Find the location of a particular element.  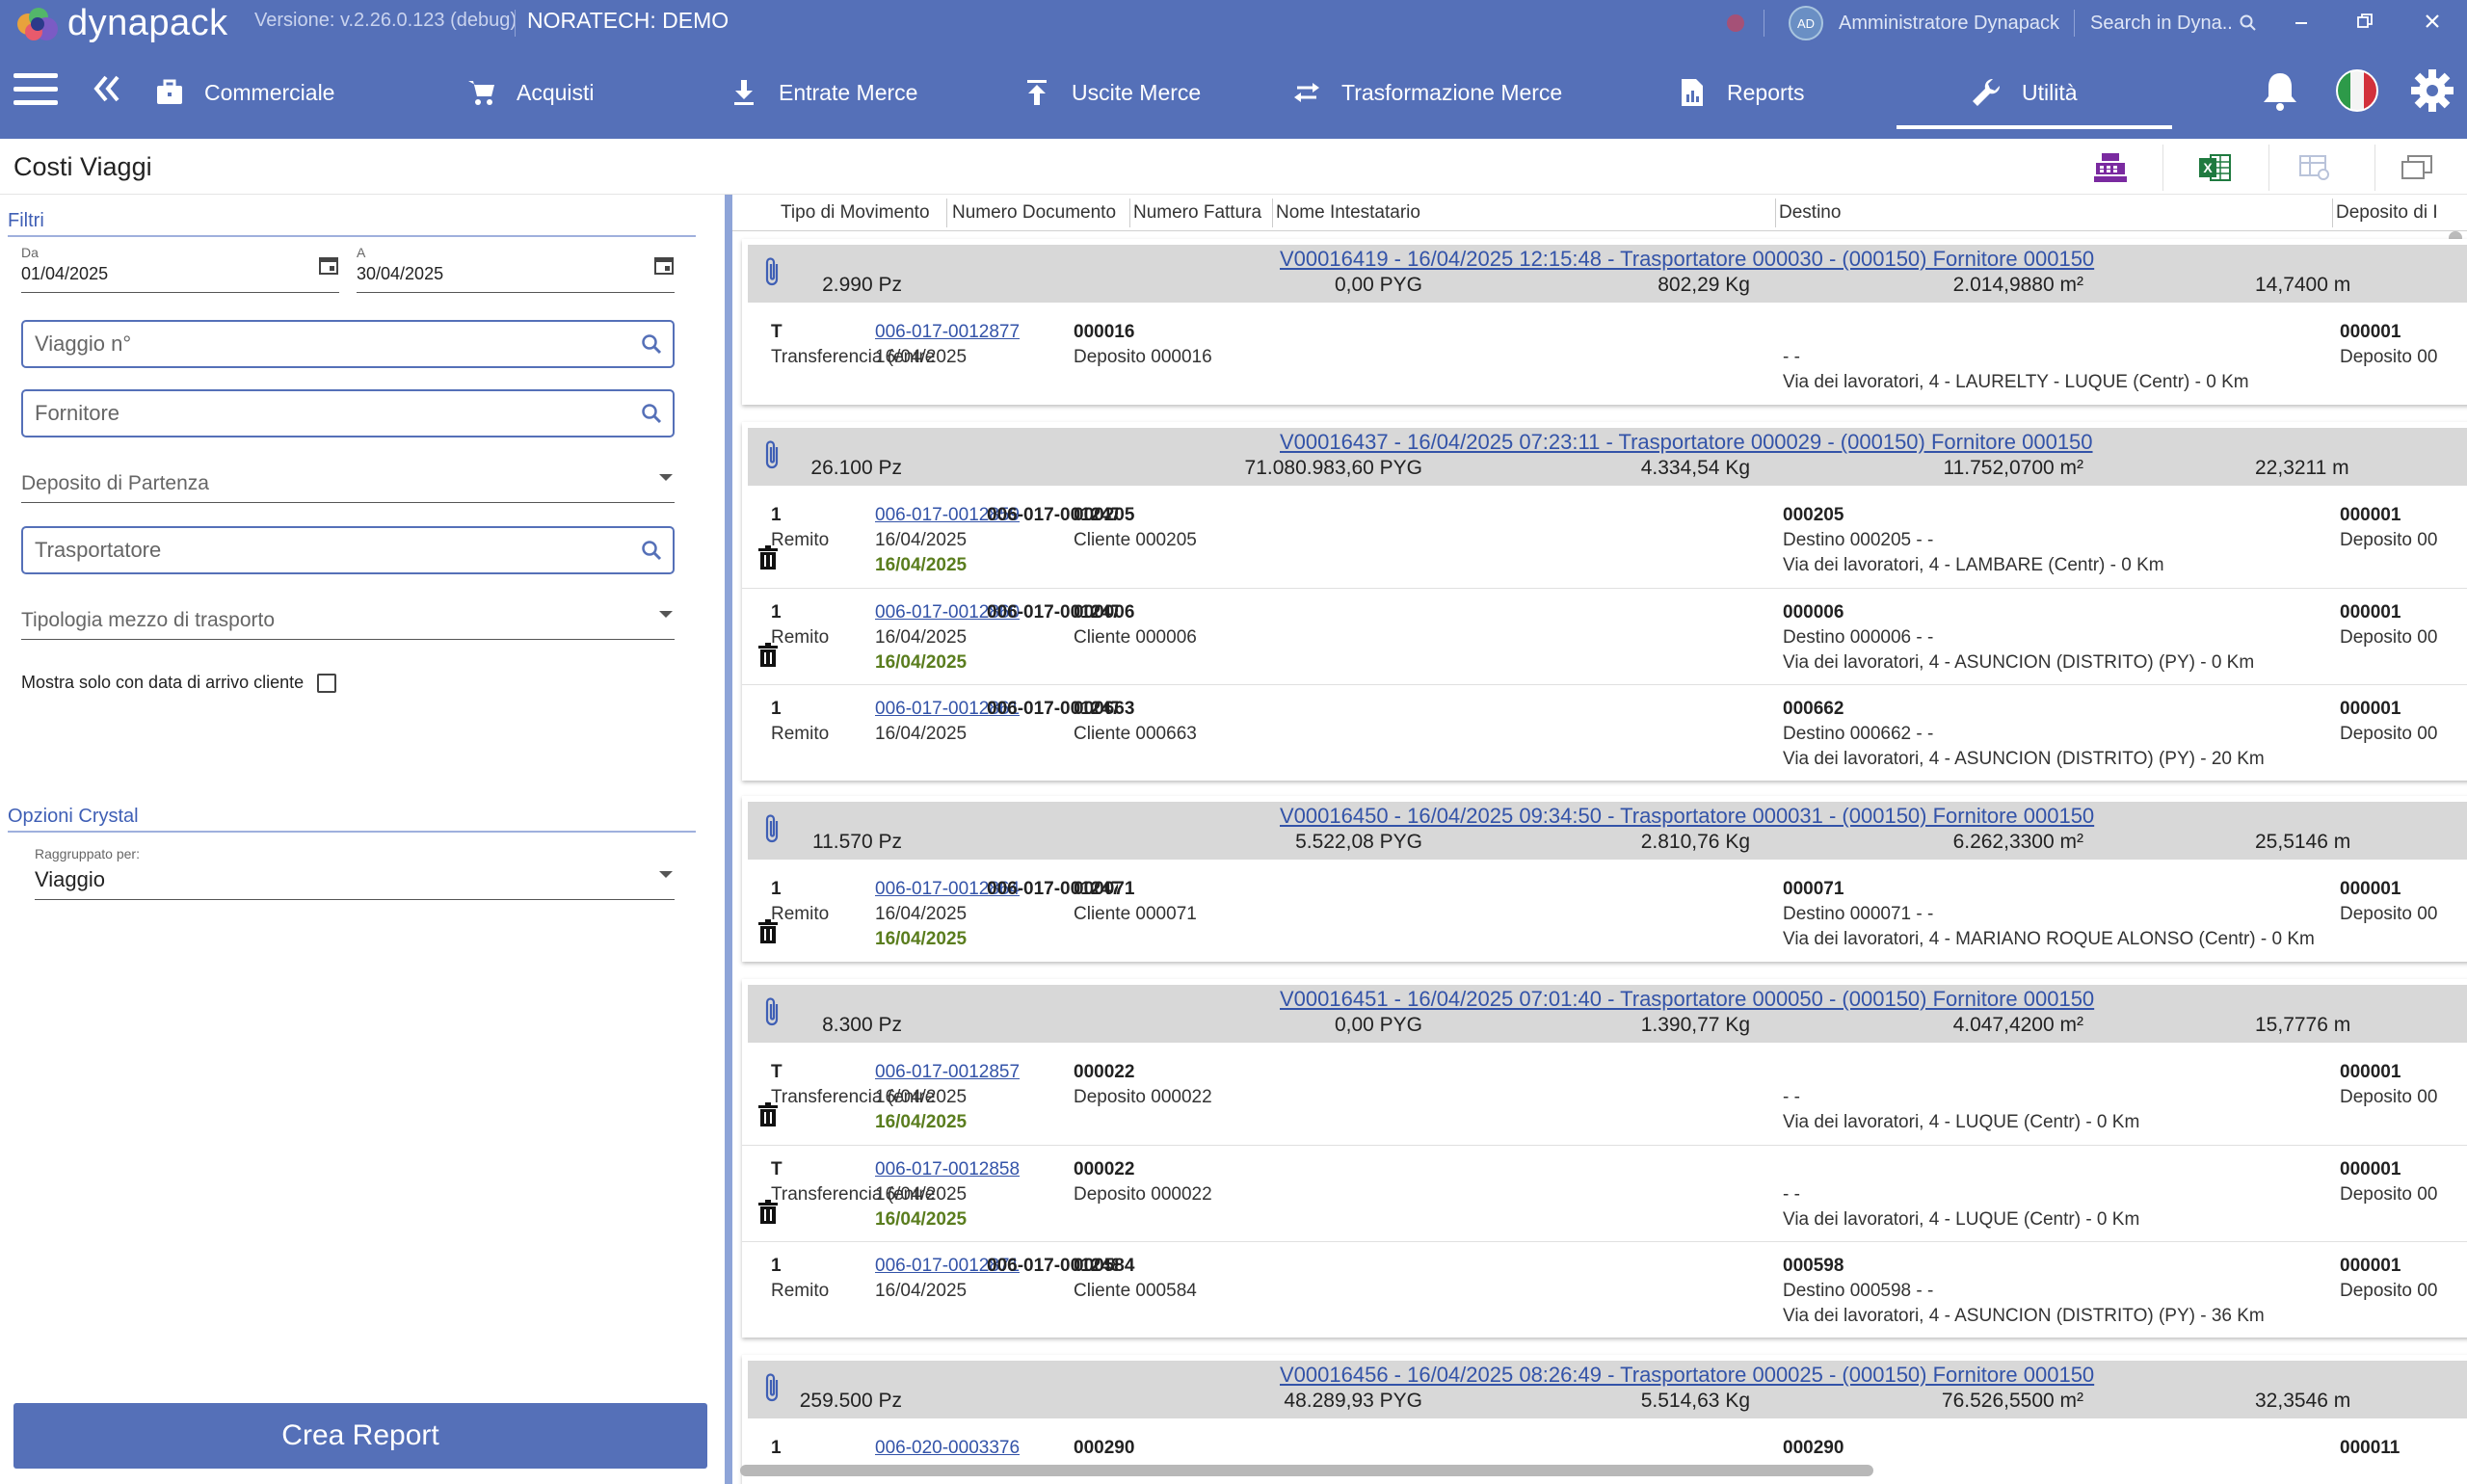

date-from-field: Da 01/04/2025 is located at coordinates (180, 269).